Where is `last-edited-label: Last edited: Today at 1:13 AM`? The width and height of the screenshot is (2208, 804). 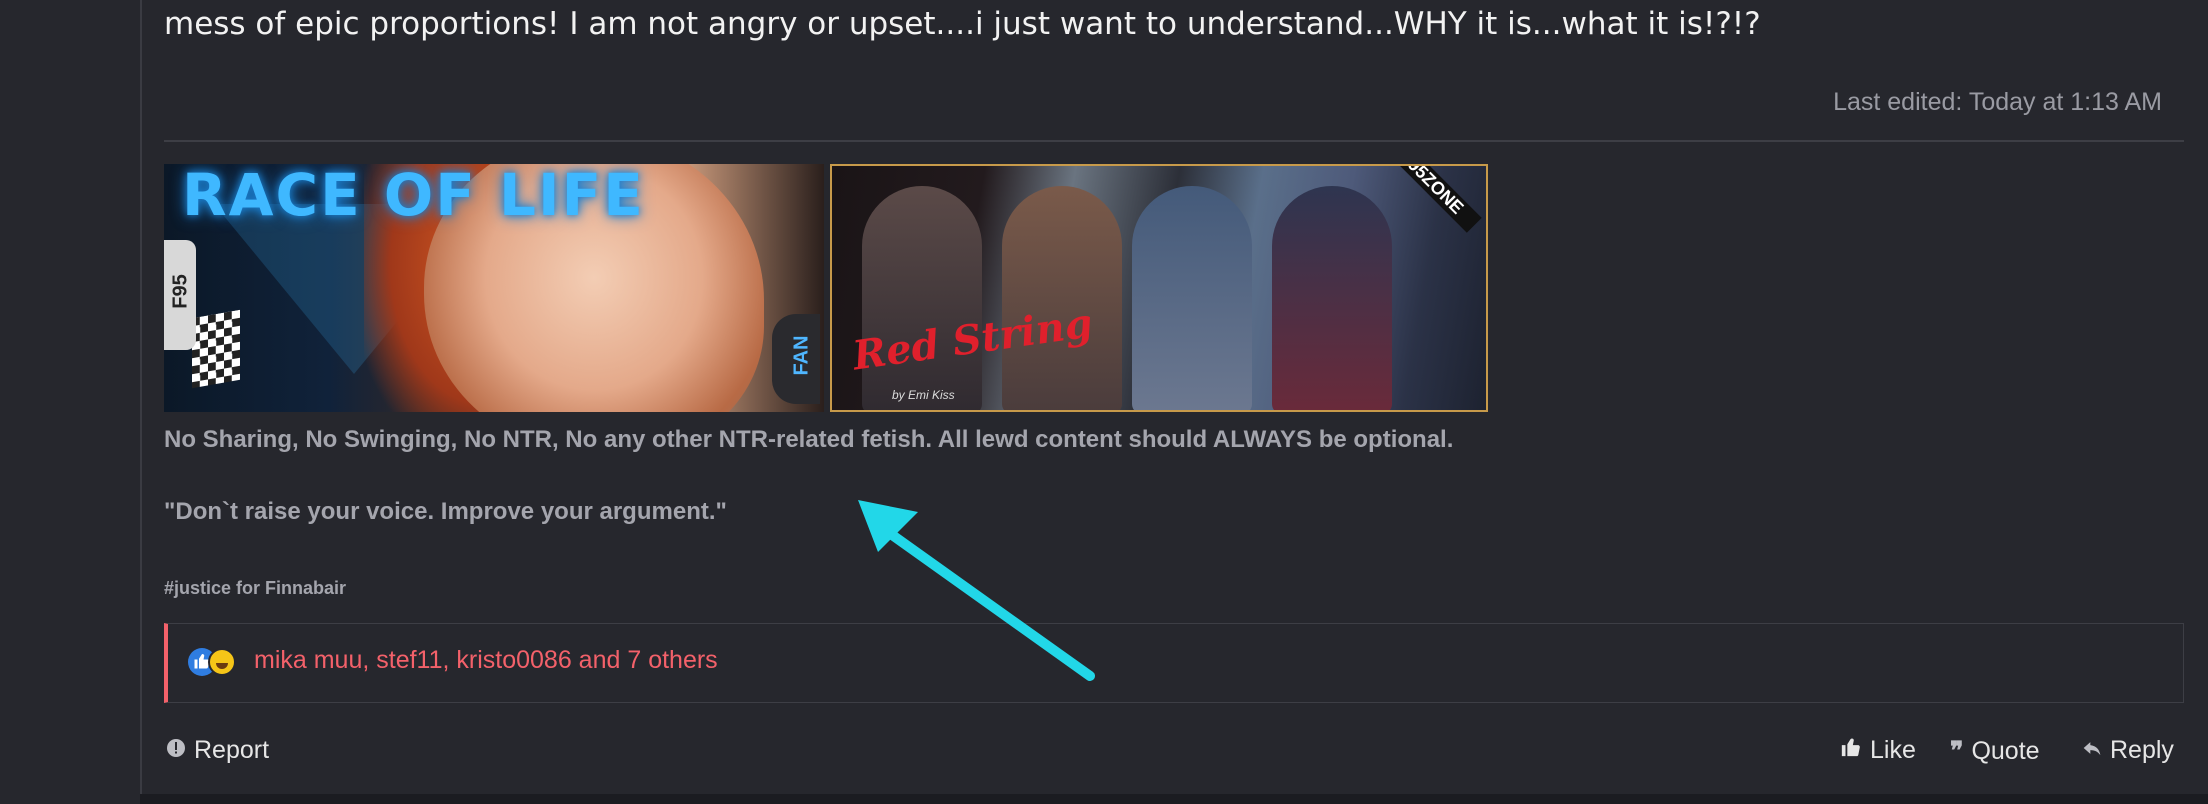 last-edited-label: Last edited: Today at 1:13 AM is located at coordinates (1997, 102).